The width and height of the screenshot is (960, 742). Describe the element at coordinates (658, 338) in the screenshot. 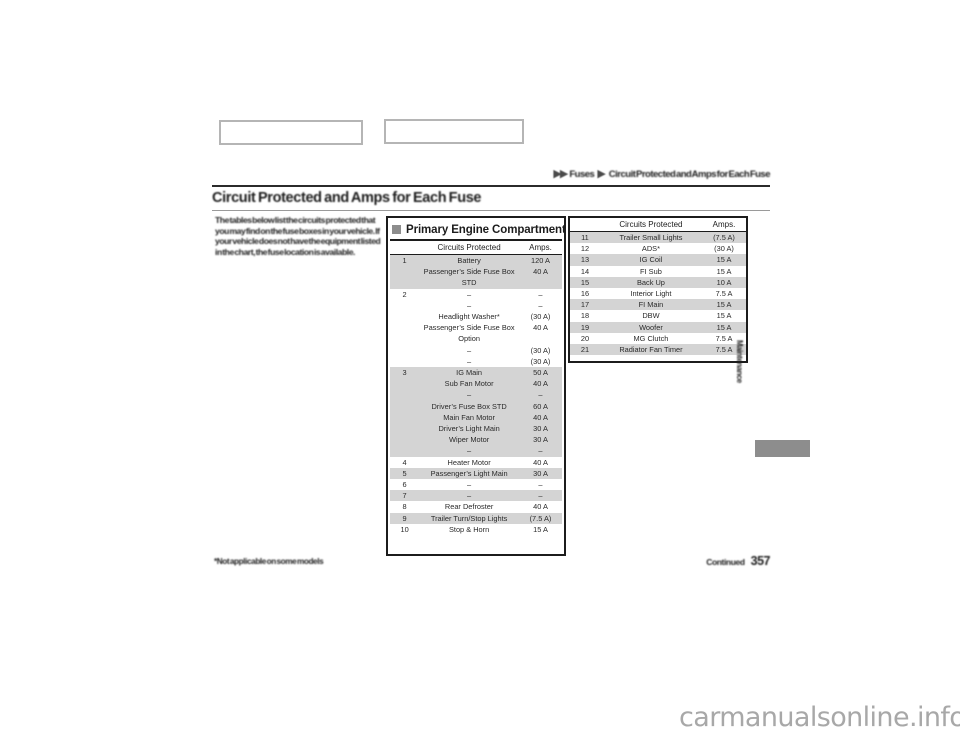

I see `table-row: 20 MG Clutch 7.5 A` at that location.